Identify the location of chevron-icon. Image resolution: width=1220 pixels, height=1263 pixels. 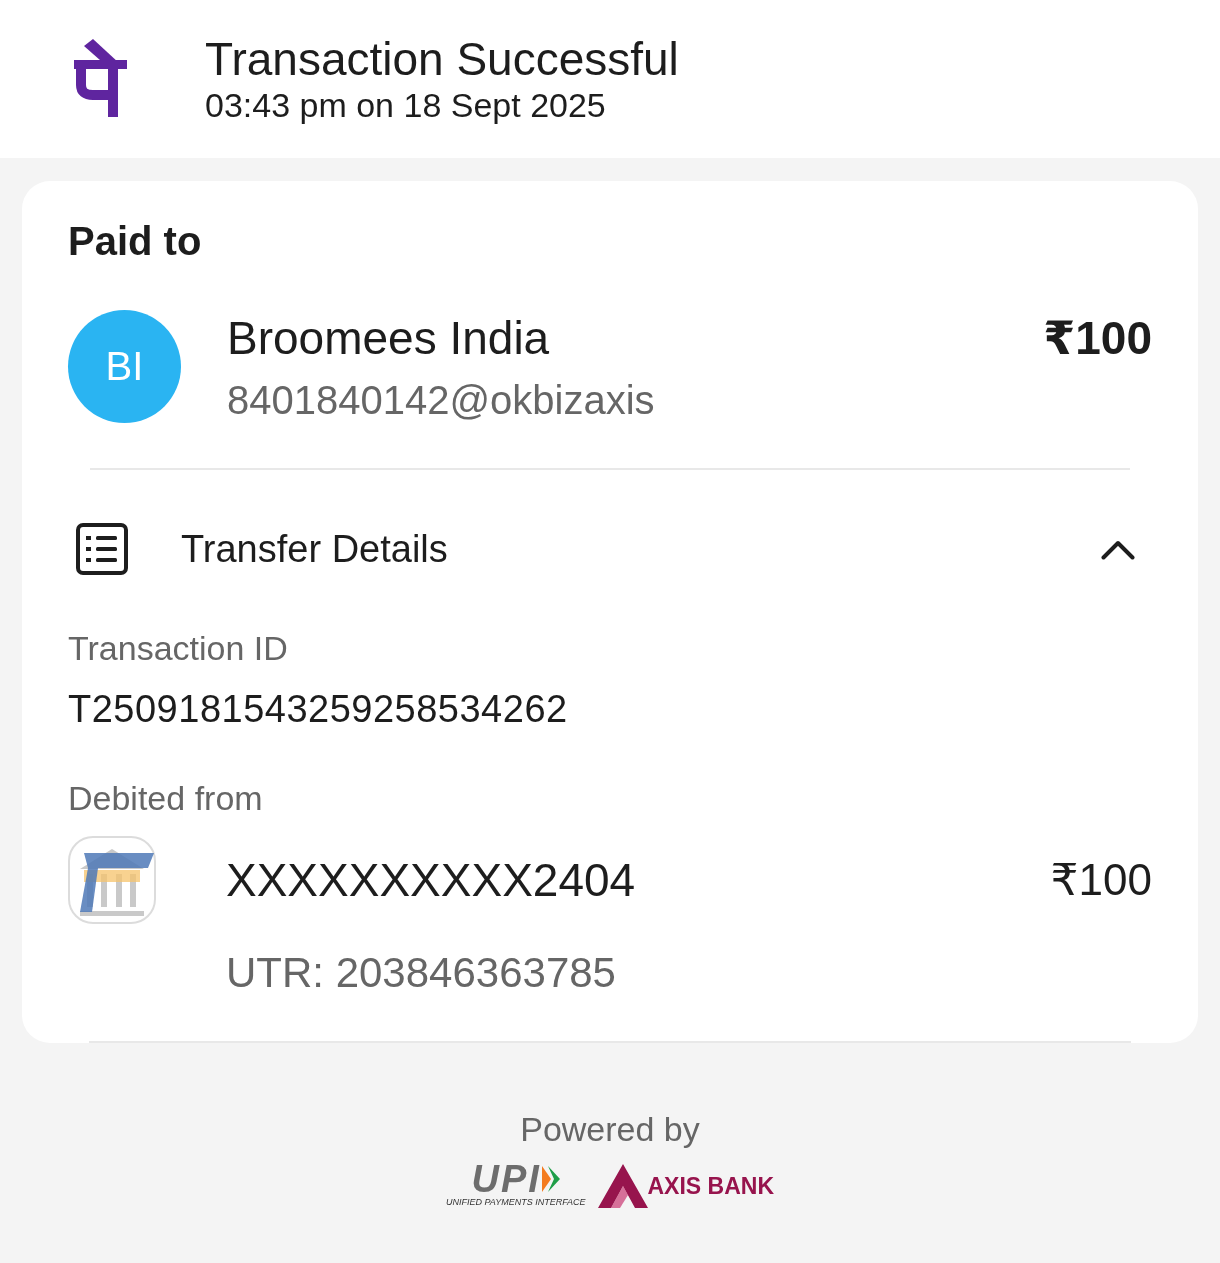
(1118, 549).